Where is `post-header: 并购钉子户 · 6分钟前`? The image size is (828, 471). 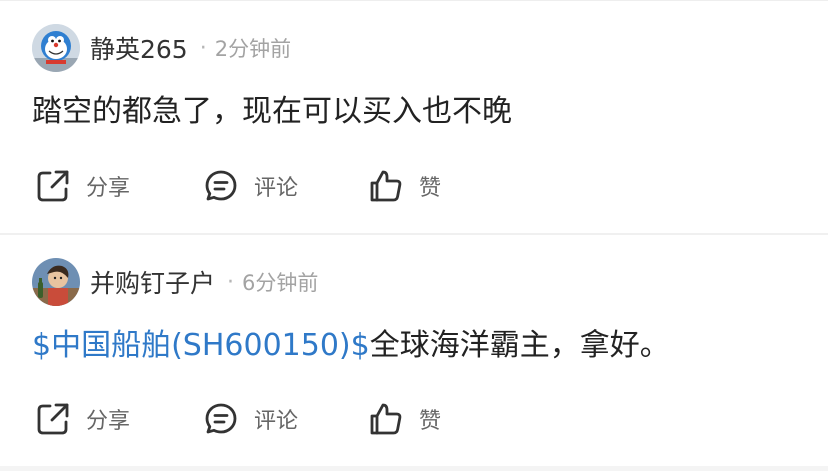 post-header: 并购钉子户 · 6分钟前 is located at coordinates (175, 282).